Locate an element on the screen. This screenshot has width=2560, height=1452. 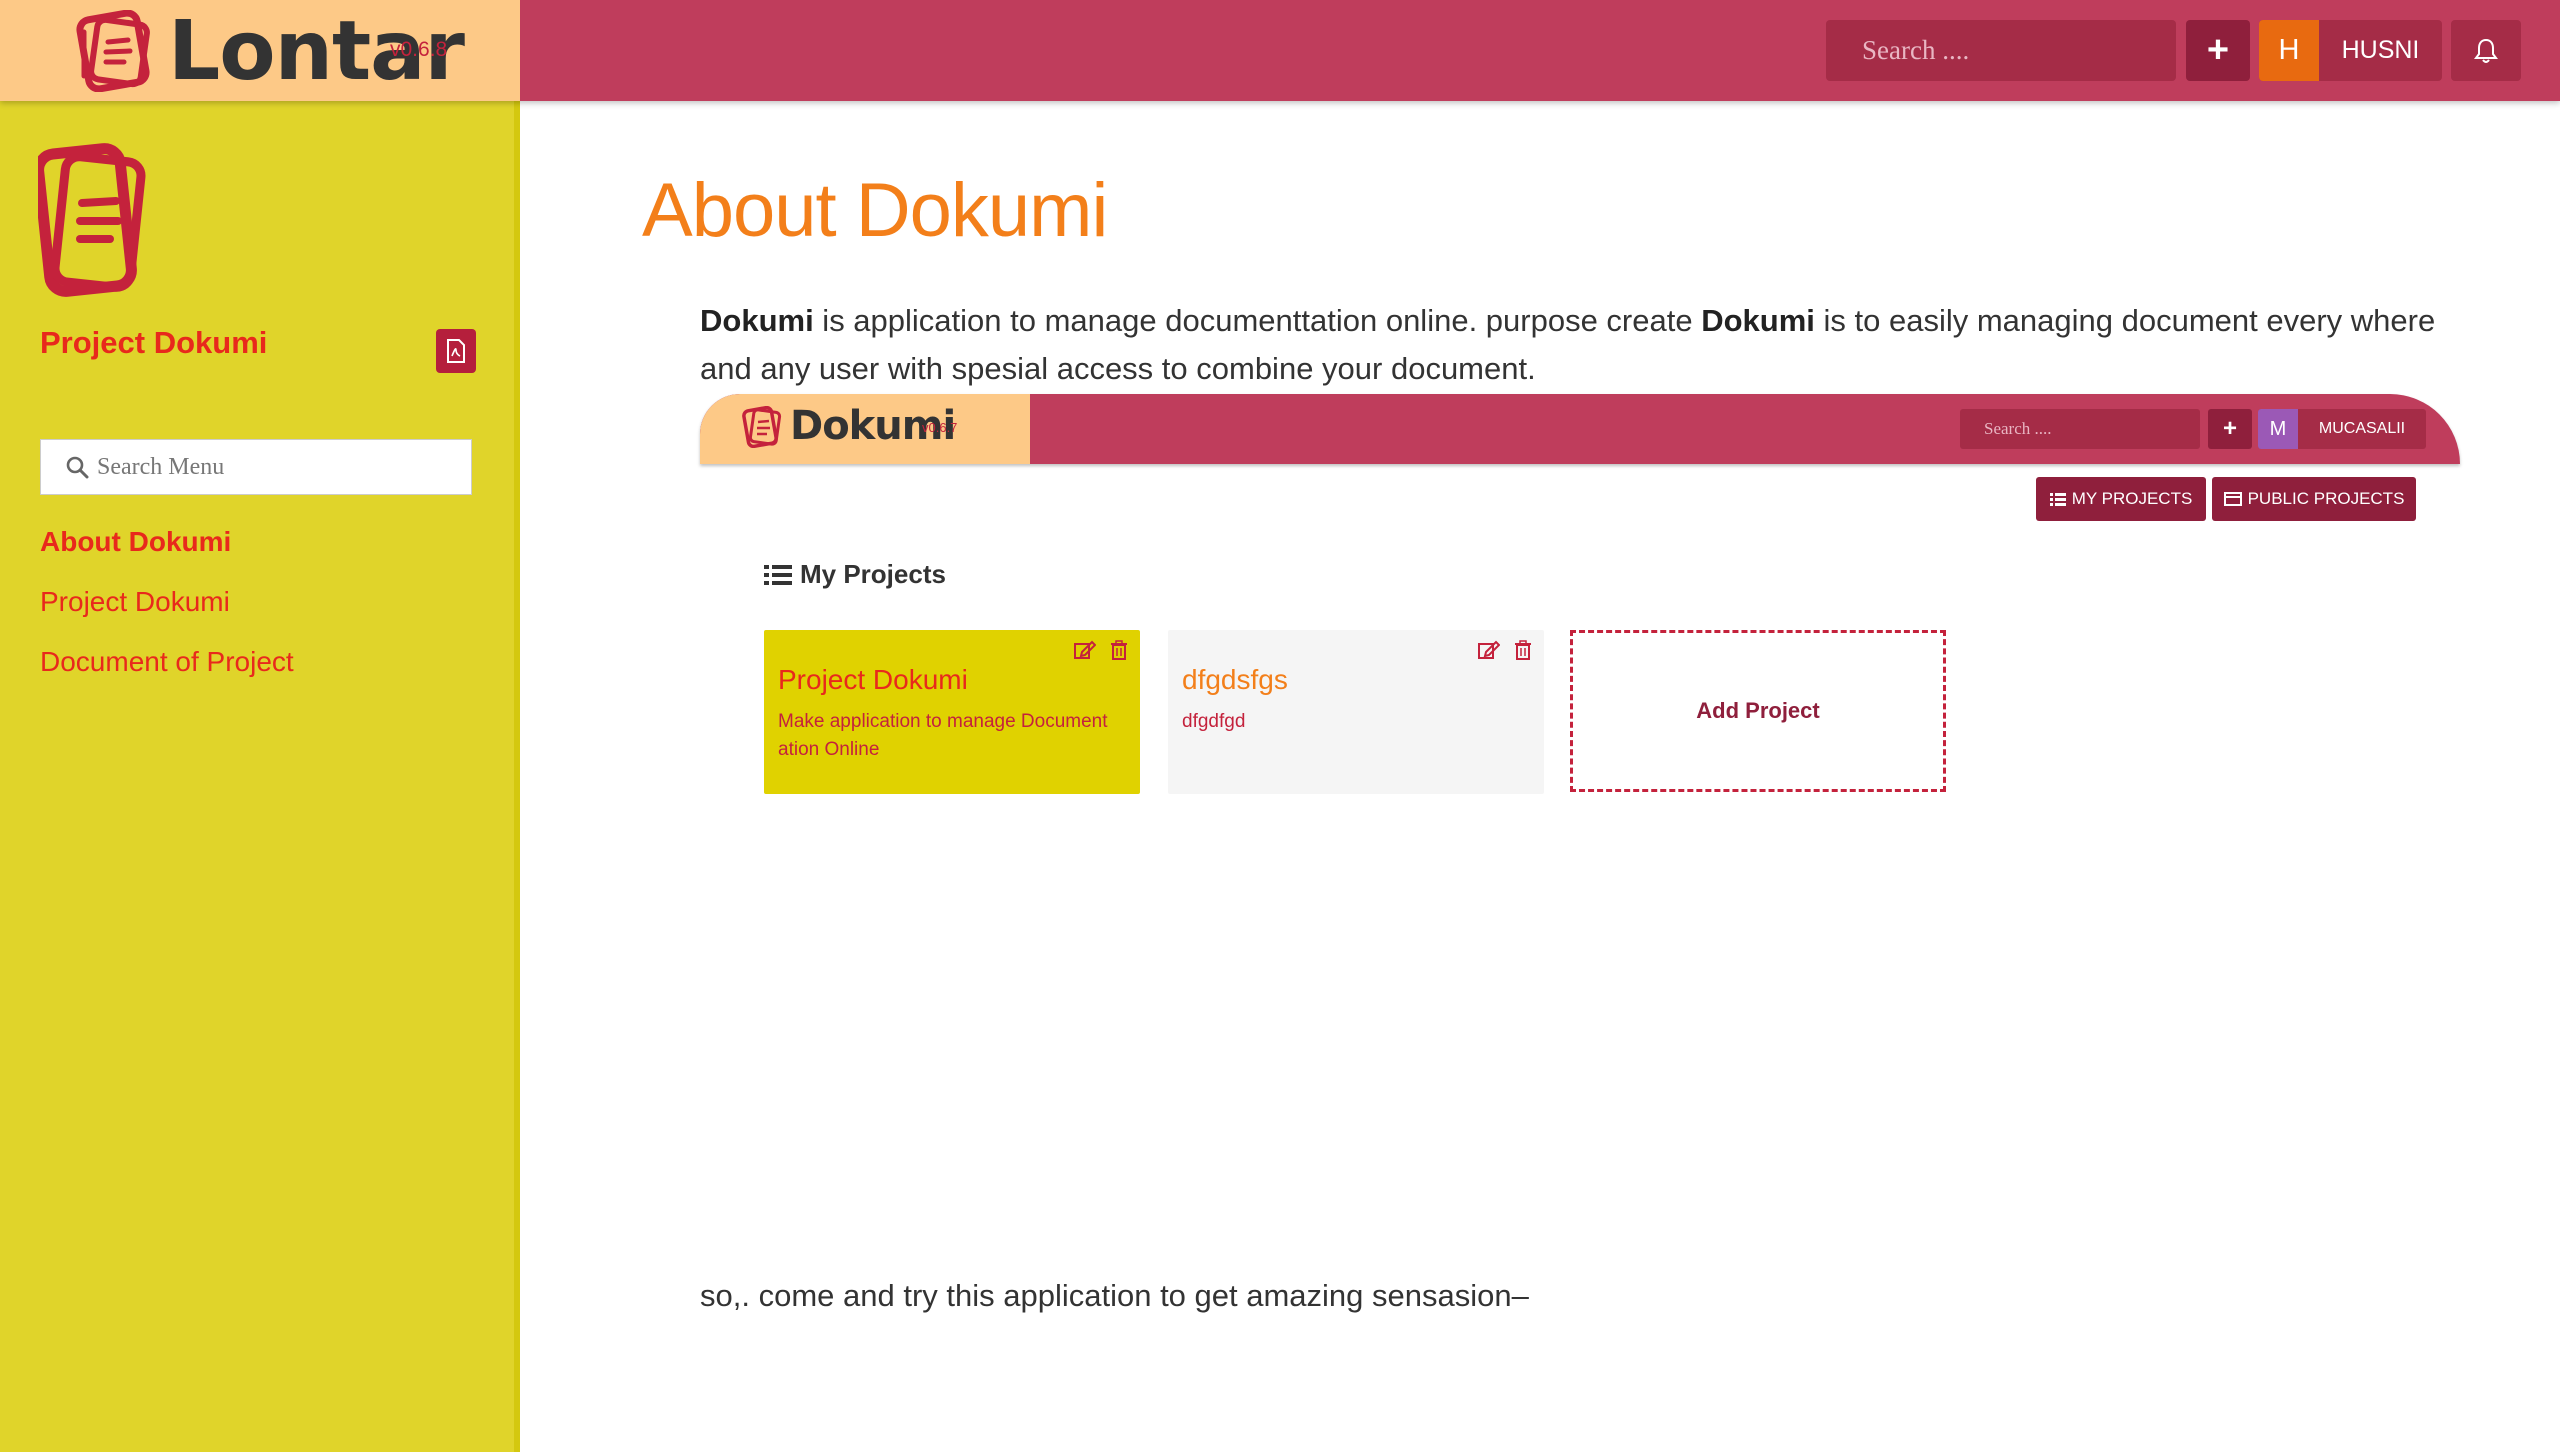
screenshot-navbar: Dokumi v0.6.7 Search .... + M MUCASALII is located at coordinates (1580, 429).